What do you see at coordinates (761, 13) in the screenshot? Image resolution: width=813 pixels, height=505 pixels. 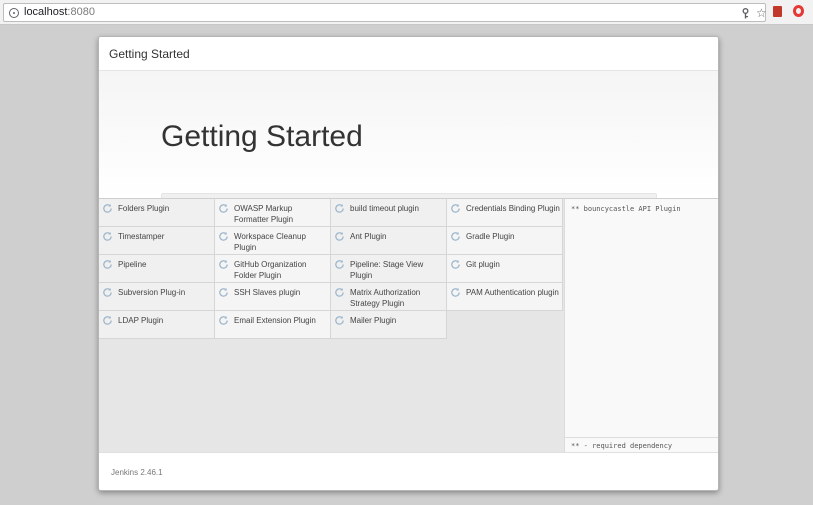 I see `star-icon: ☆` at bounding box center [761, 13].